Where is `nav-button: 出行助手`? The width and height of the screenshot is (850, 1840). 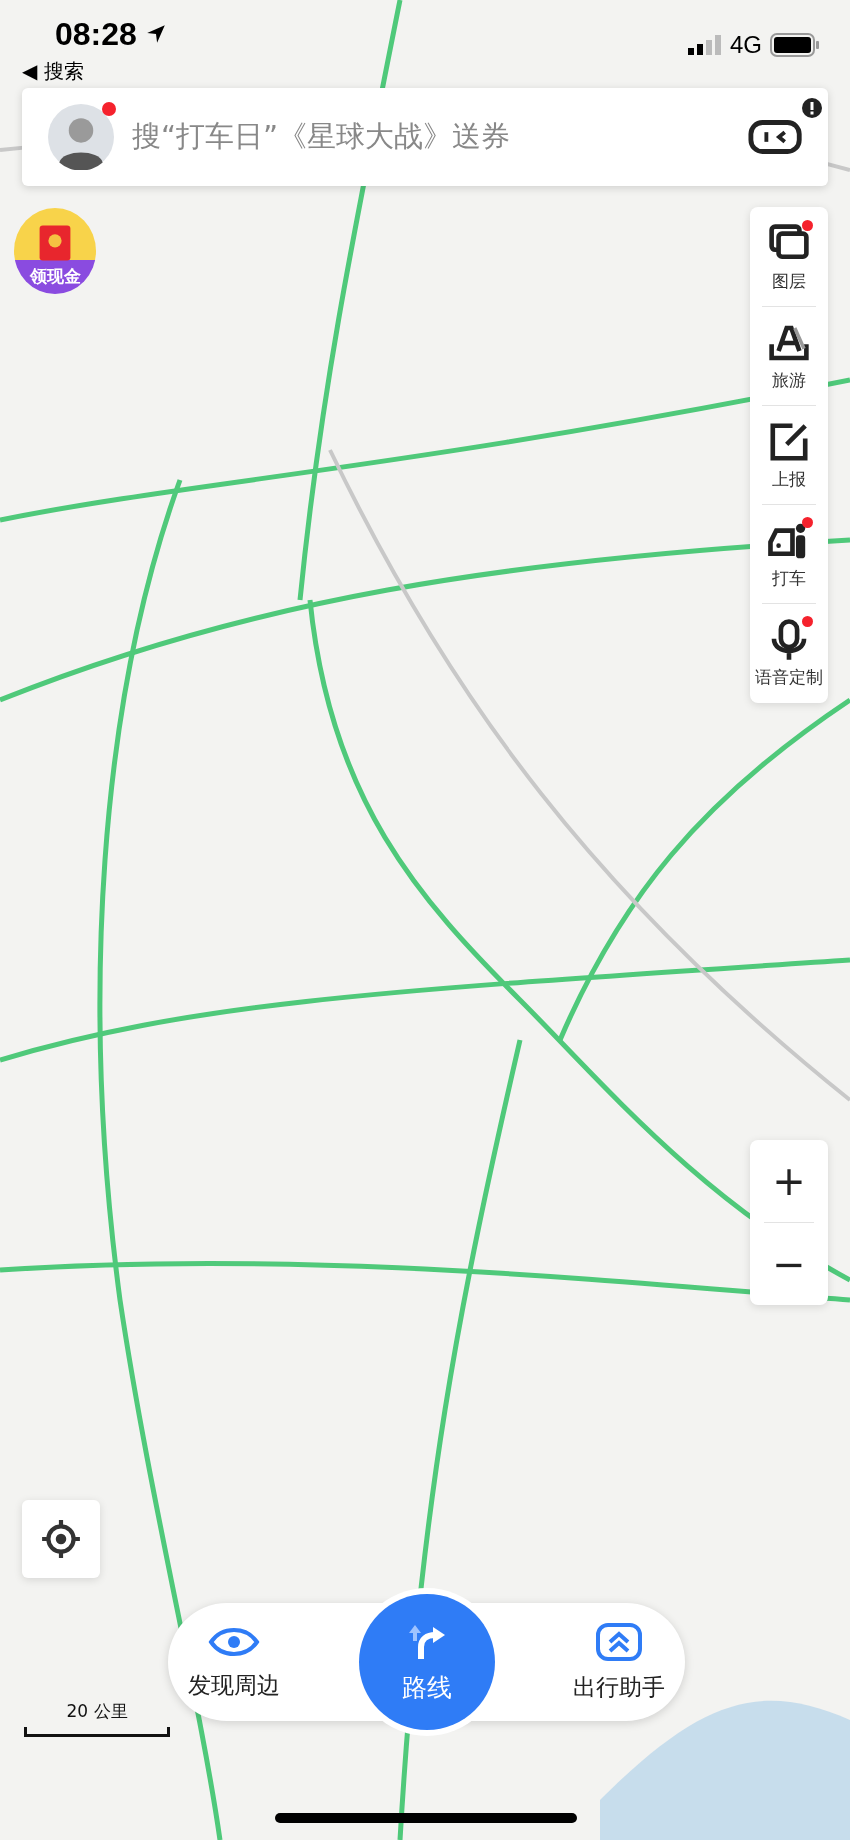 nav-button: 出行助手 is located at coordinates (619, 1662).